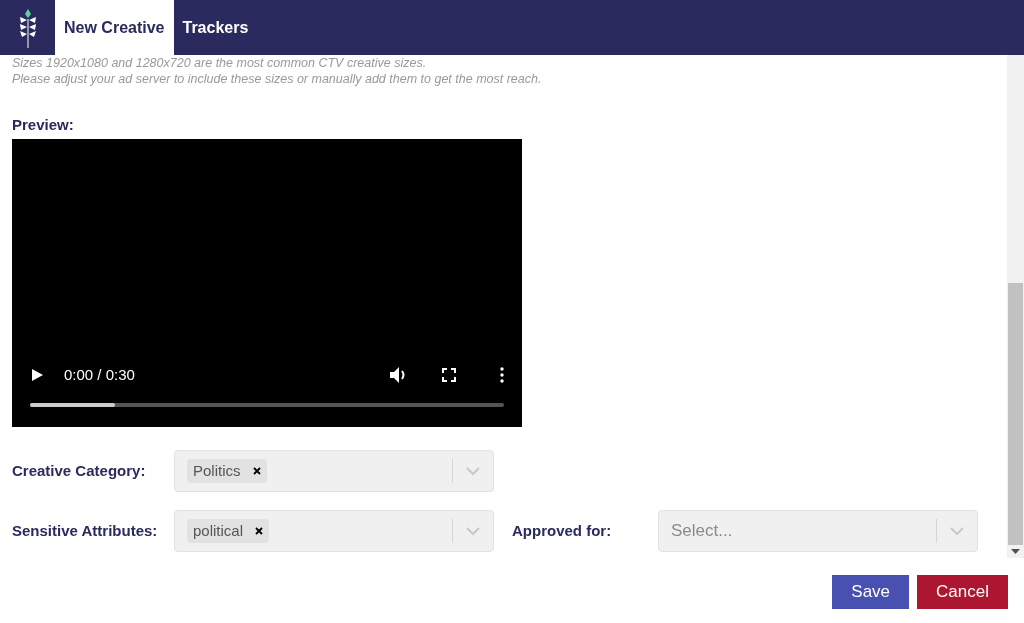 This screenshot has width=1024, height=623. What do you see at coordinates (449, 375) in the screenshot?
I see `fullscreen-icon` at bounding box center [449, 375].